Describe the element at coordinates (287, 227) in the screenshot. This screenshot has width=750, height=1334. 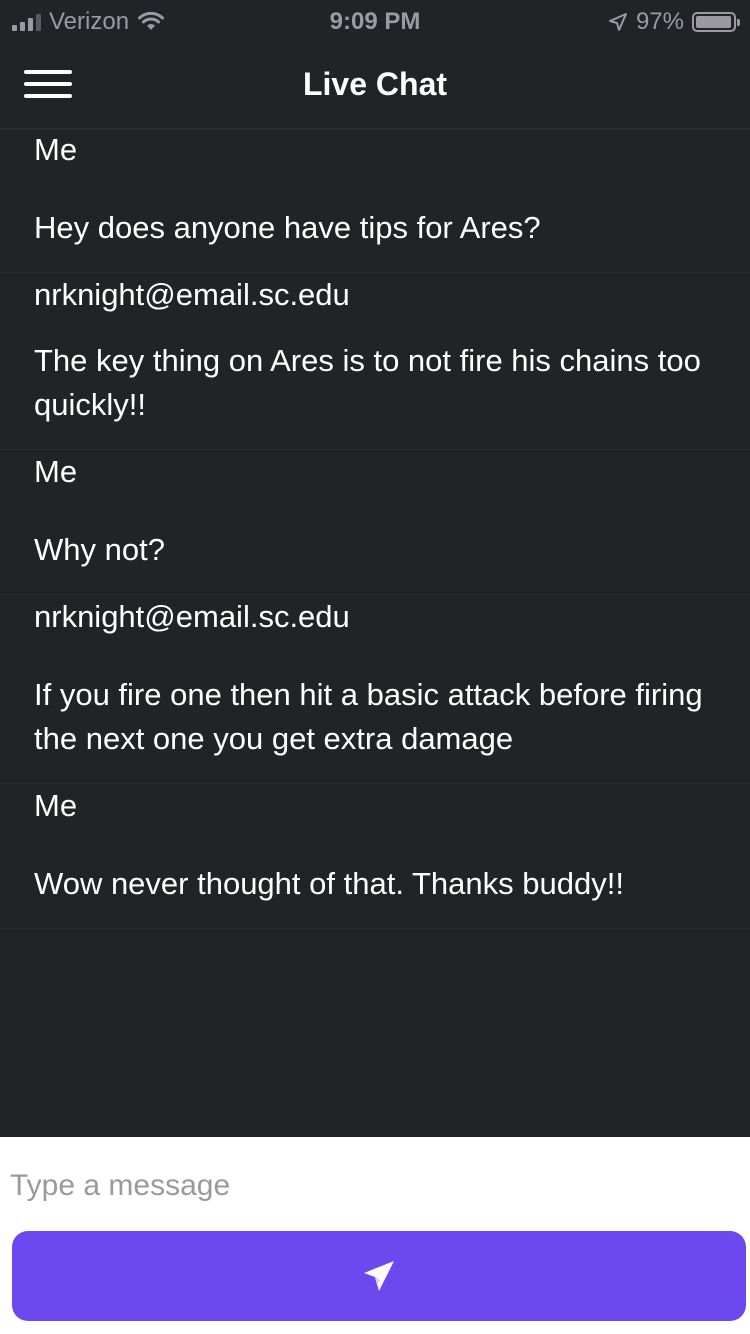
I see `message-text: Hey does anyone have tips for Ares?` at that location.